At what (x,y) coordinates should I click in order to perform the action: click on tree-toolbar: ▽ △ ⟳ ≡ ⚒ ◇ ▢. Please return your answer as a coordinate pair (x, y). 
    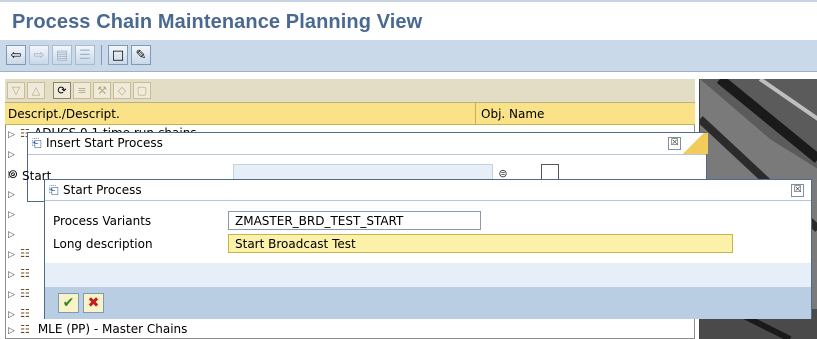
    Looking at the image, I should click on (350, 91).